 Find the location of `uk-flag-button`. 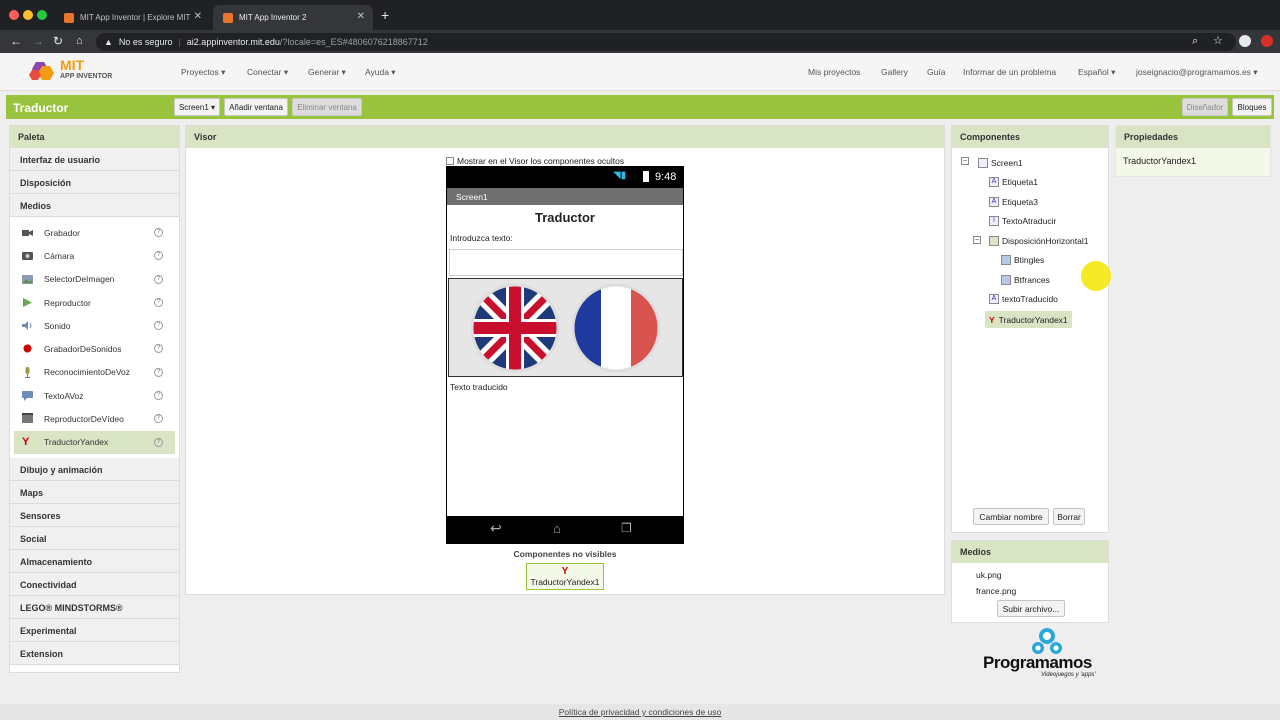

uk-flag-button is located at coordinates (515, 328).